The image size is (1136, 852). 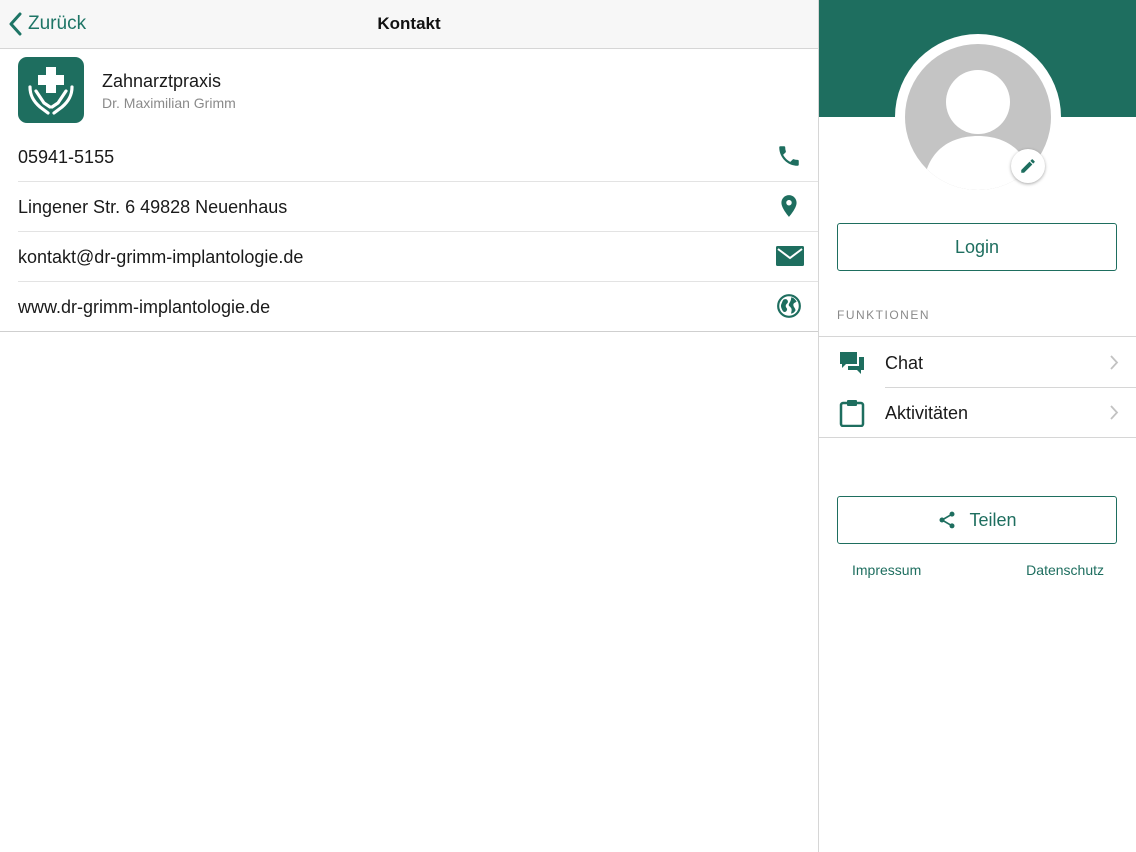 I want to click on navigation-bar: Zurück Kontakt, so click(x=409, y=24).